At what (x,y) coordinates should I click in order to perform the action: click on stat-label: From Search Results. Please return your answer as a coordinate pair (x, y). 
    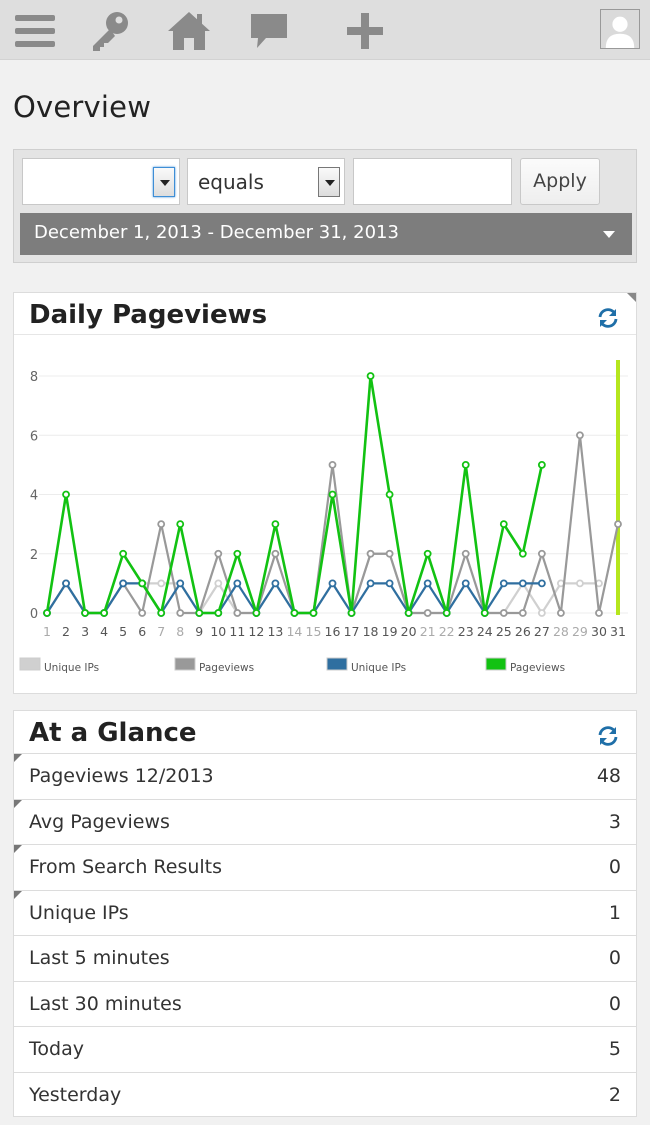
    Looking at the image, I should click on (126, 867).